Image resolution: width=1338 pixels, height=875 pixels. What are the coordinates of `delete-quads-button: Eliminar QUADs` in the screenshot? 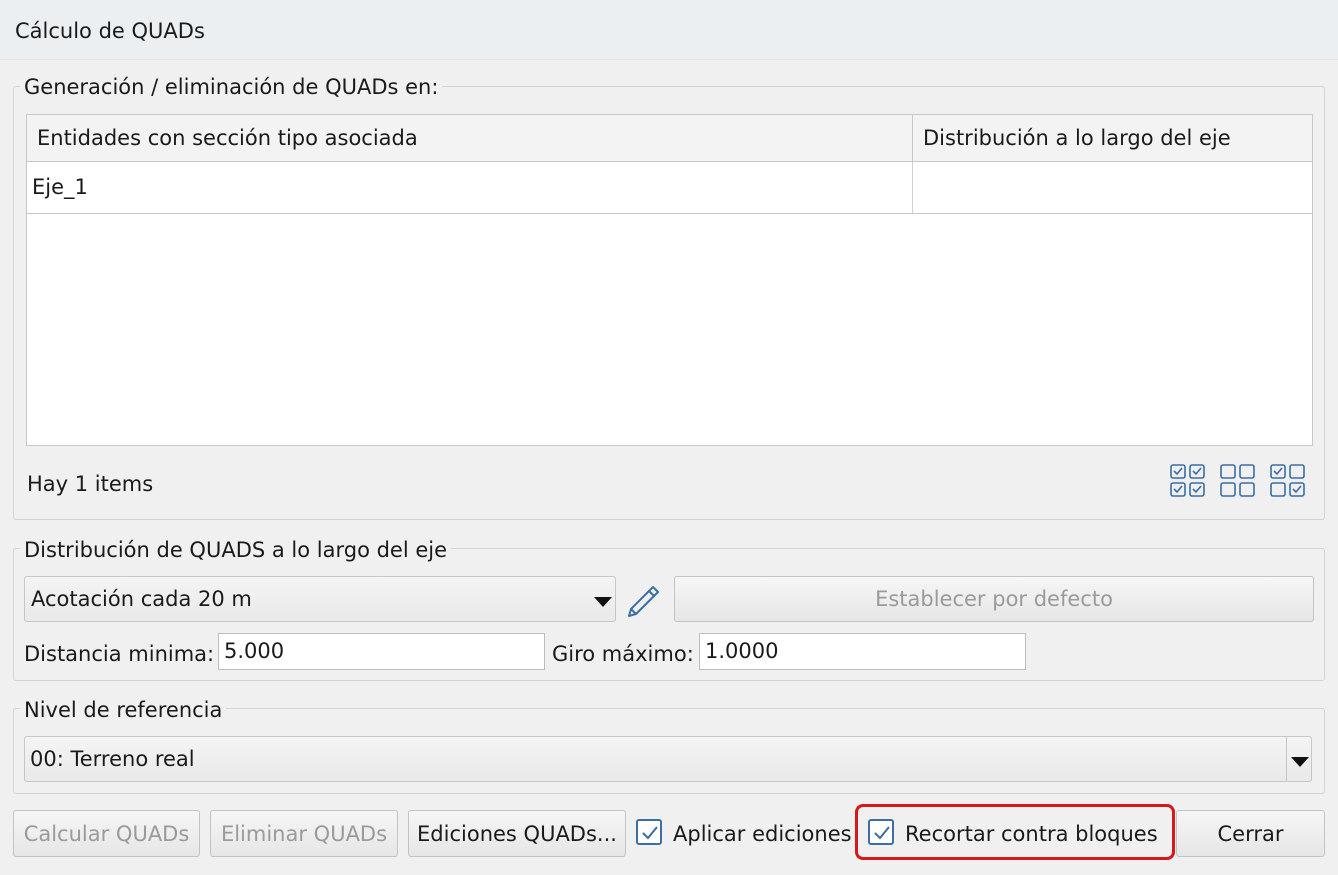 It's located at (304, 833).